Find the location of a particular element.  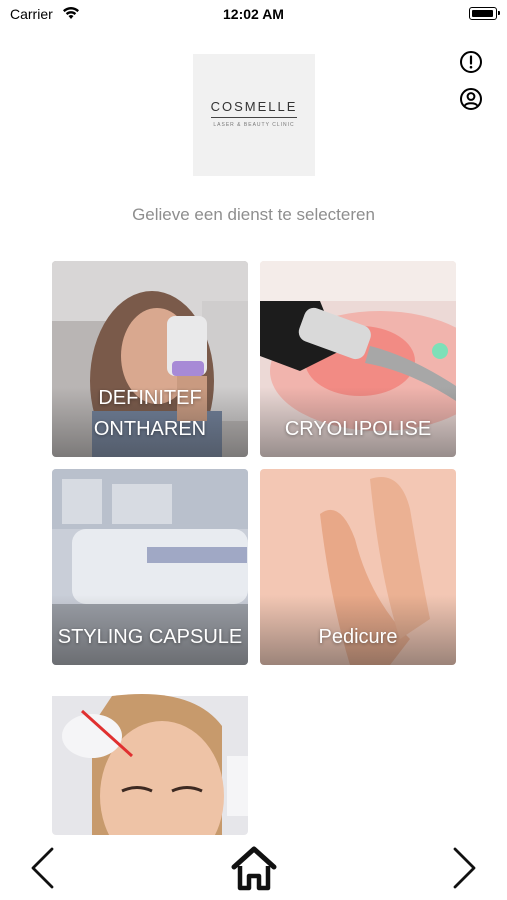

service-tile-injectables is located at coordinates (150, 756).